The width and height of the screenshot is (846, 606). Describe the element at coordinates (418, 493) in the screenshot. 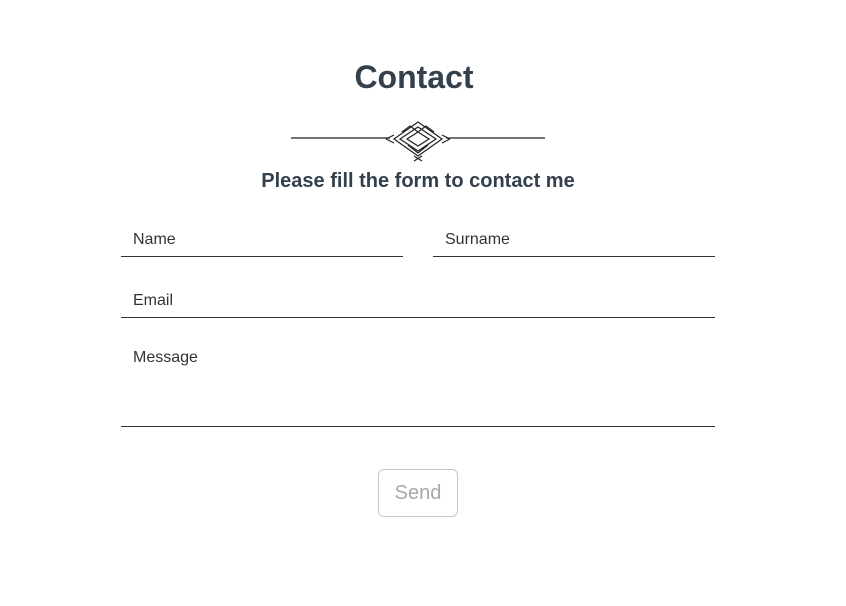

I see `send-button: Send` at that location.